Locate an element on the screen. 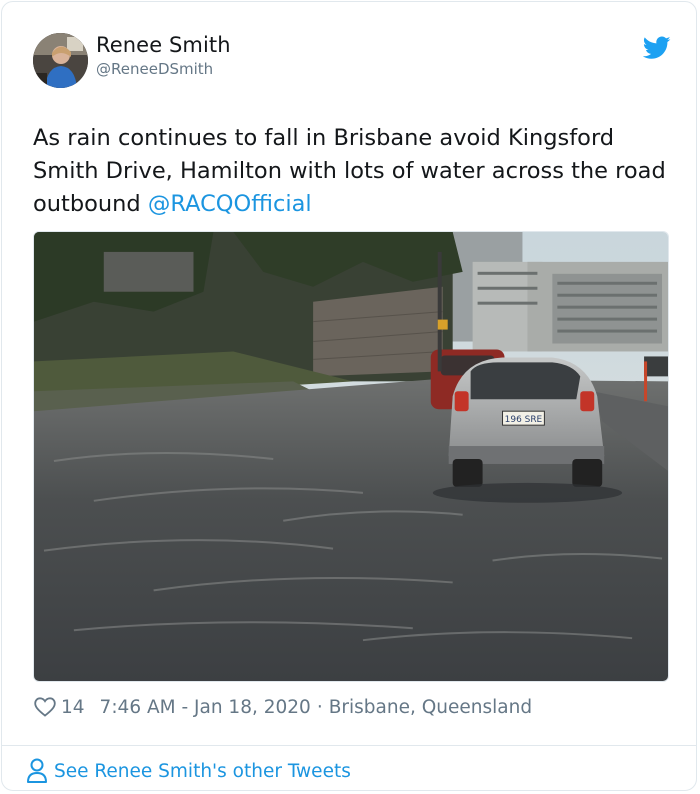 This screenshot has width=700, height=794. author-handle: @ReneeDSmith is located at coordinates (154, 69).